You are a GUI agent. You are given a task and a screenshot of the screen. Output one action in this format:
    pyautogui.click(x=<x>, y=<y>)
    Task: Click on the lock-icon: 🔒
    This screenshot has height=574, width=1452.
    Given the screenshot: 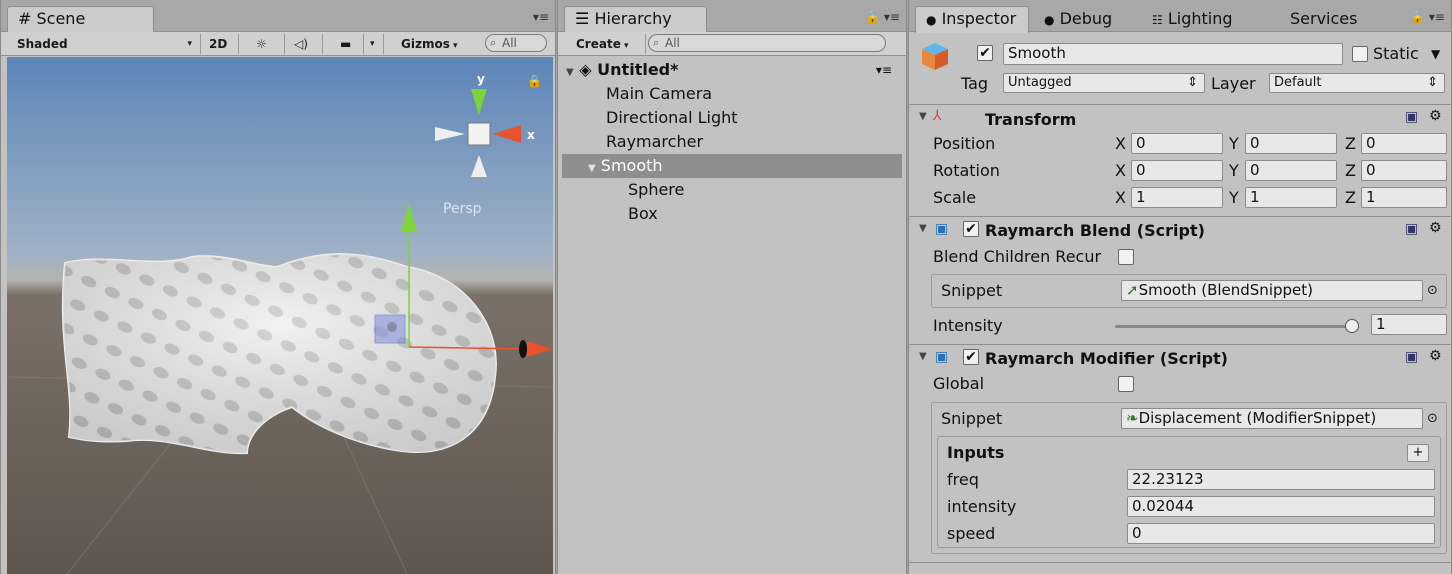 What is the action you would take?
    pyautogui.click(x=534, y=81)
    